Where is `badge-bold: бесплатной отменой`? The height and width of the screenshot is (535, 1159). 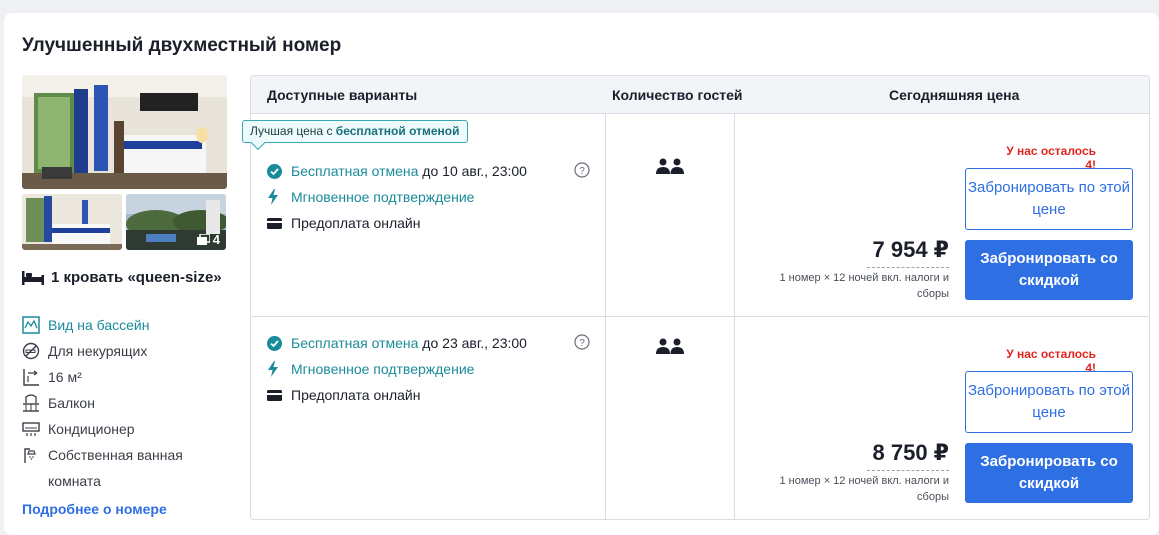 badge-bold: бесплатной отменой is located at coordinates (397, 131).